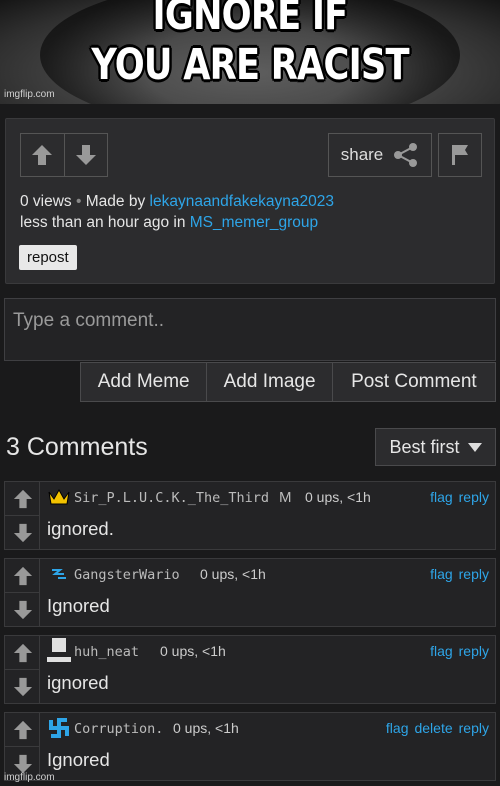 Image resolution: width=500 pixels, height=786 pixels. What do you see at coordinates (171, 498) in the screenshot?
I see `comment-username: Sir_P.L.U.C.K._The_Third` at bounding box center [171, 498].